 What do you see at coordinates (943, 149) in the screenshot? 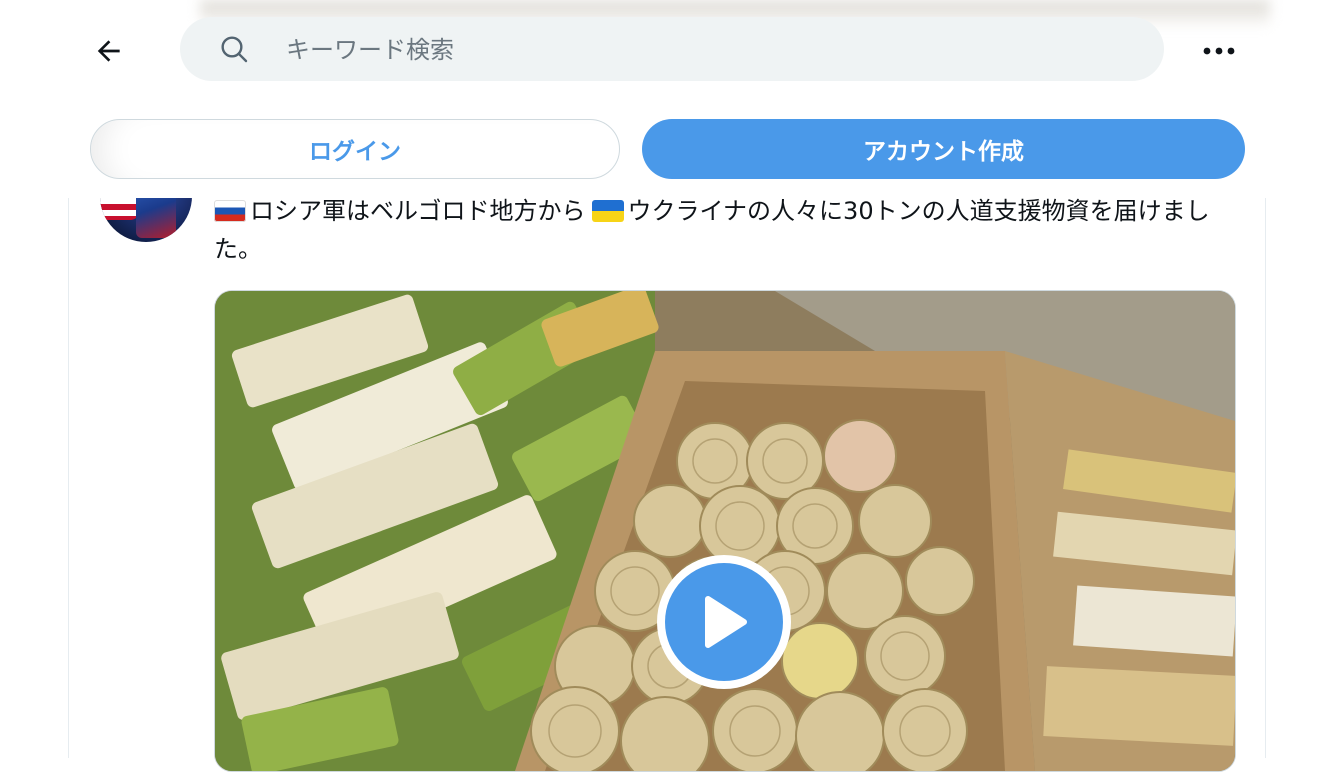
I see `create-account-button: アカウント作成` at bounding box center [943, 149].